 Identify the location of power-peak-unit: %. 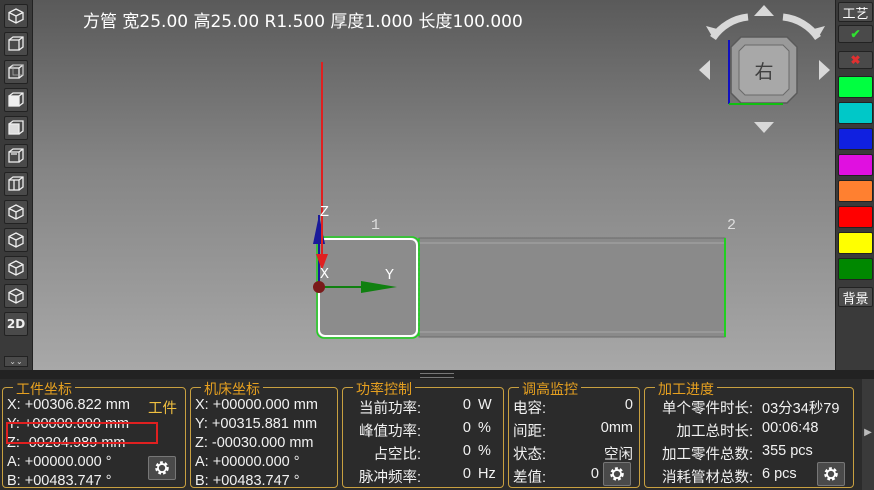
(484, 428).